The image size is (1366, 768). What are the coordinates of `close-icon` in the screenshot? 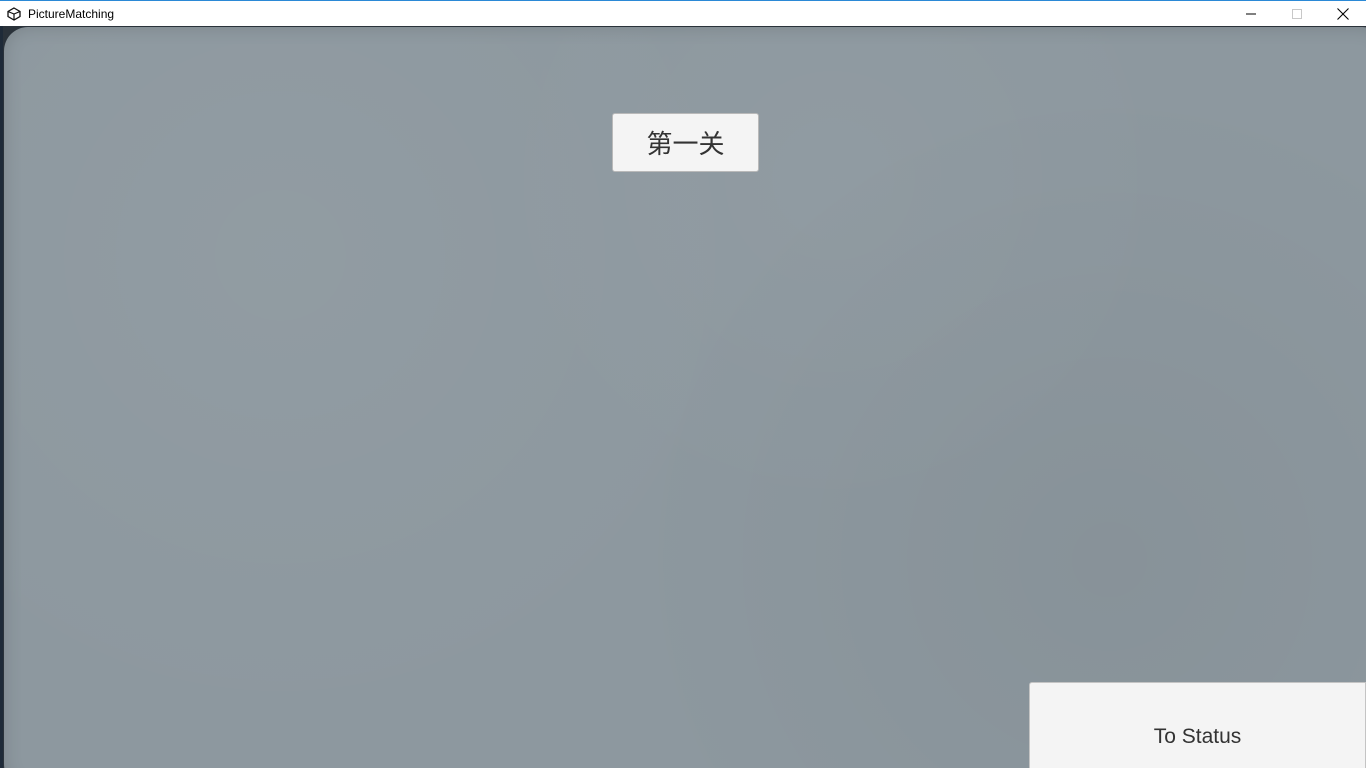 It's located at (1343, 13).